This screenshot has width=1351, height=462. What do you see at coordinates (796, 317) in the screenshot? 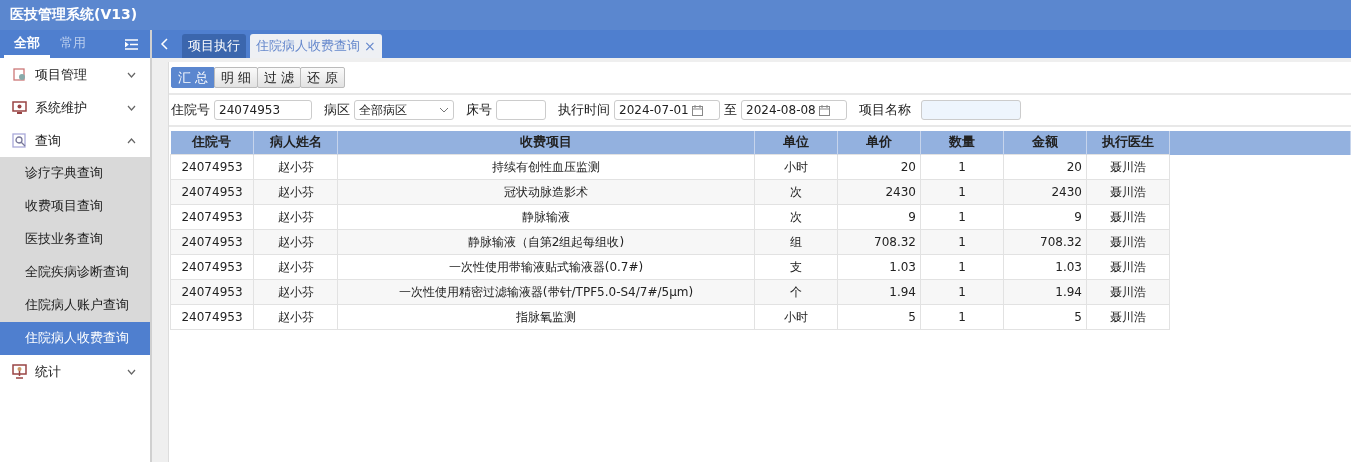
I see `table-cell: 小时` at bounding box center [796, 317].